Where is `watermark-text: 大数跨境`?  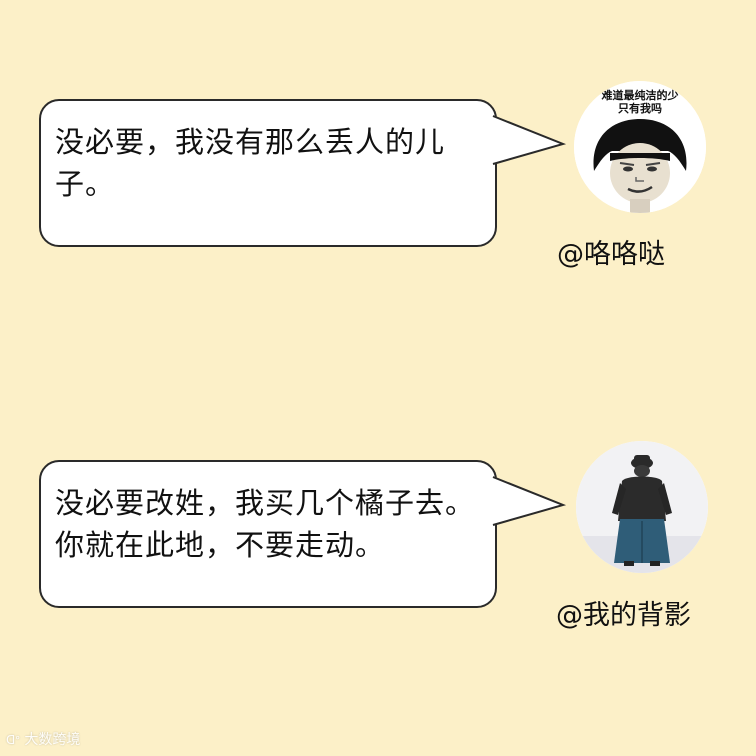 watermark-text: 大数跨境 is located at coordinates (52, 740).